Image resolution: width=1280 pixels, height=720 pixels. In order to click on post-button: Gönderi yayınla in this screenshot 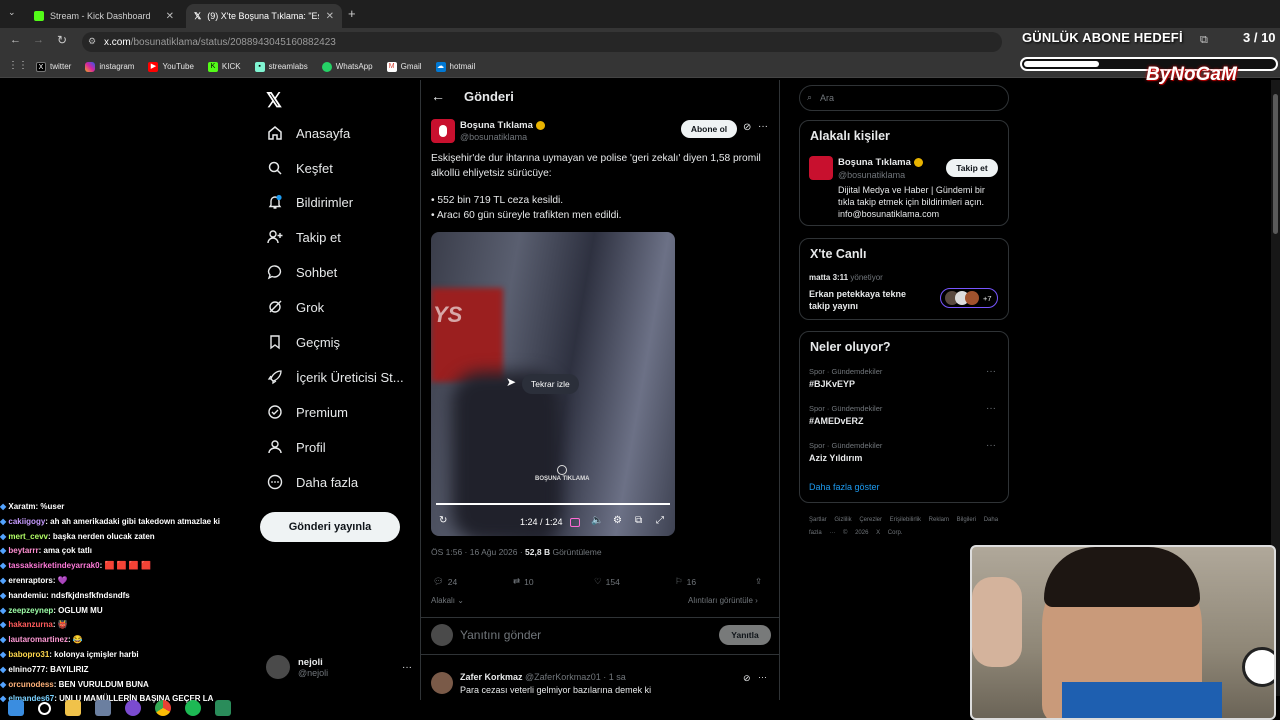, I will do `click(330, 527)`.